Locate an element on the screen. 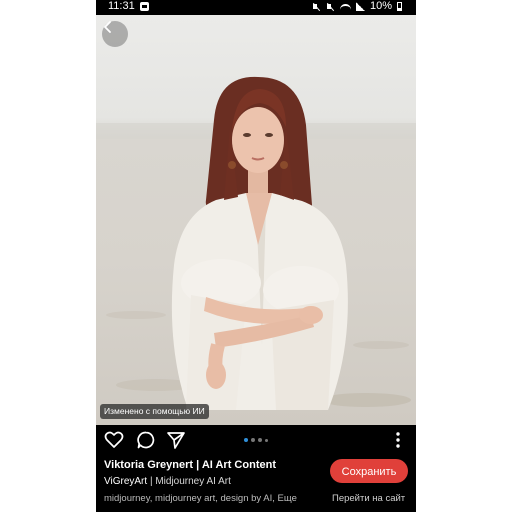 The width and height of the screenshot is (512, 512). vibrate-off-icon is located at coordinates (330, 6).